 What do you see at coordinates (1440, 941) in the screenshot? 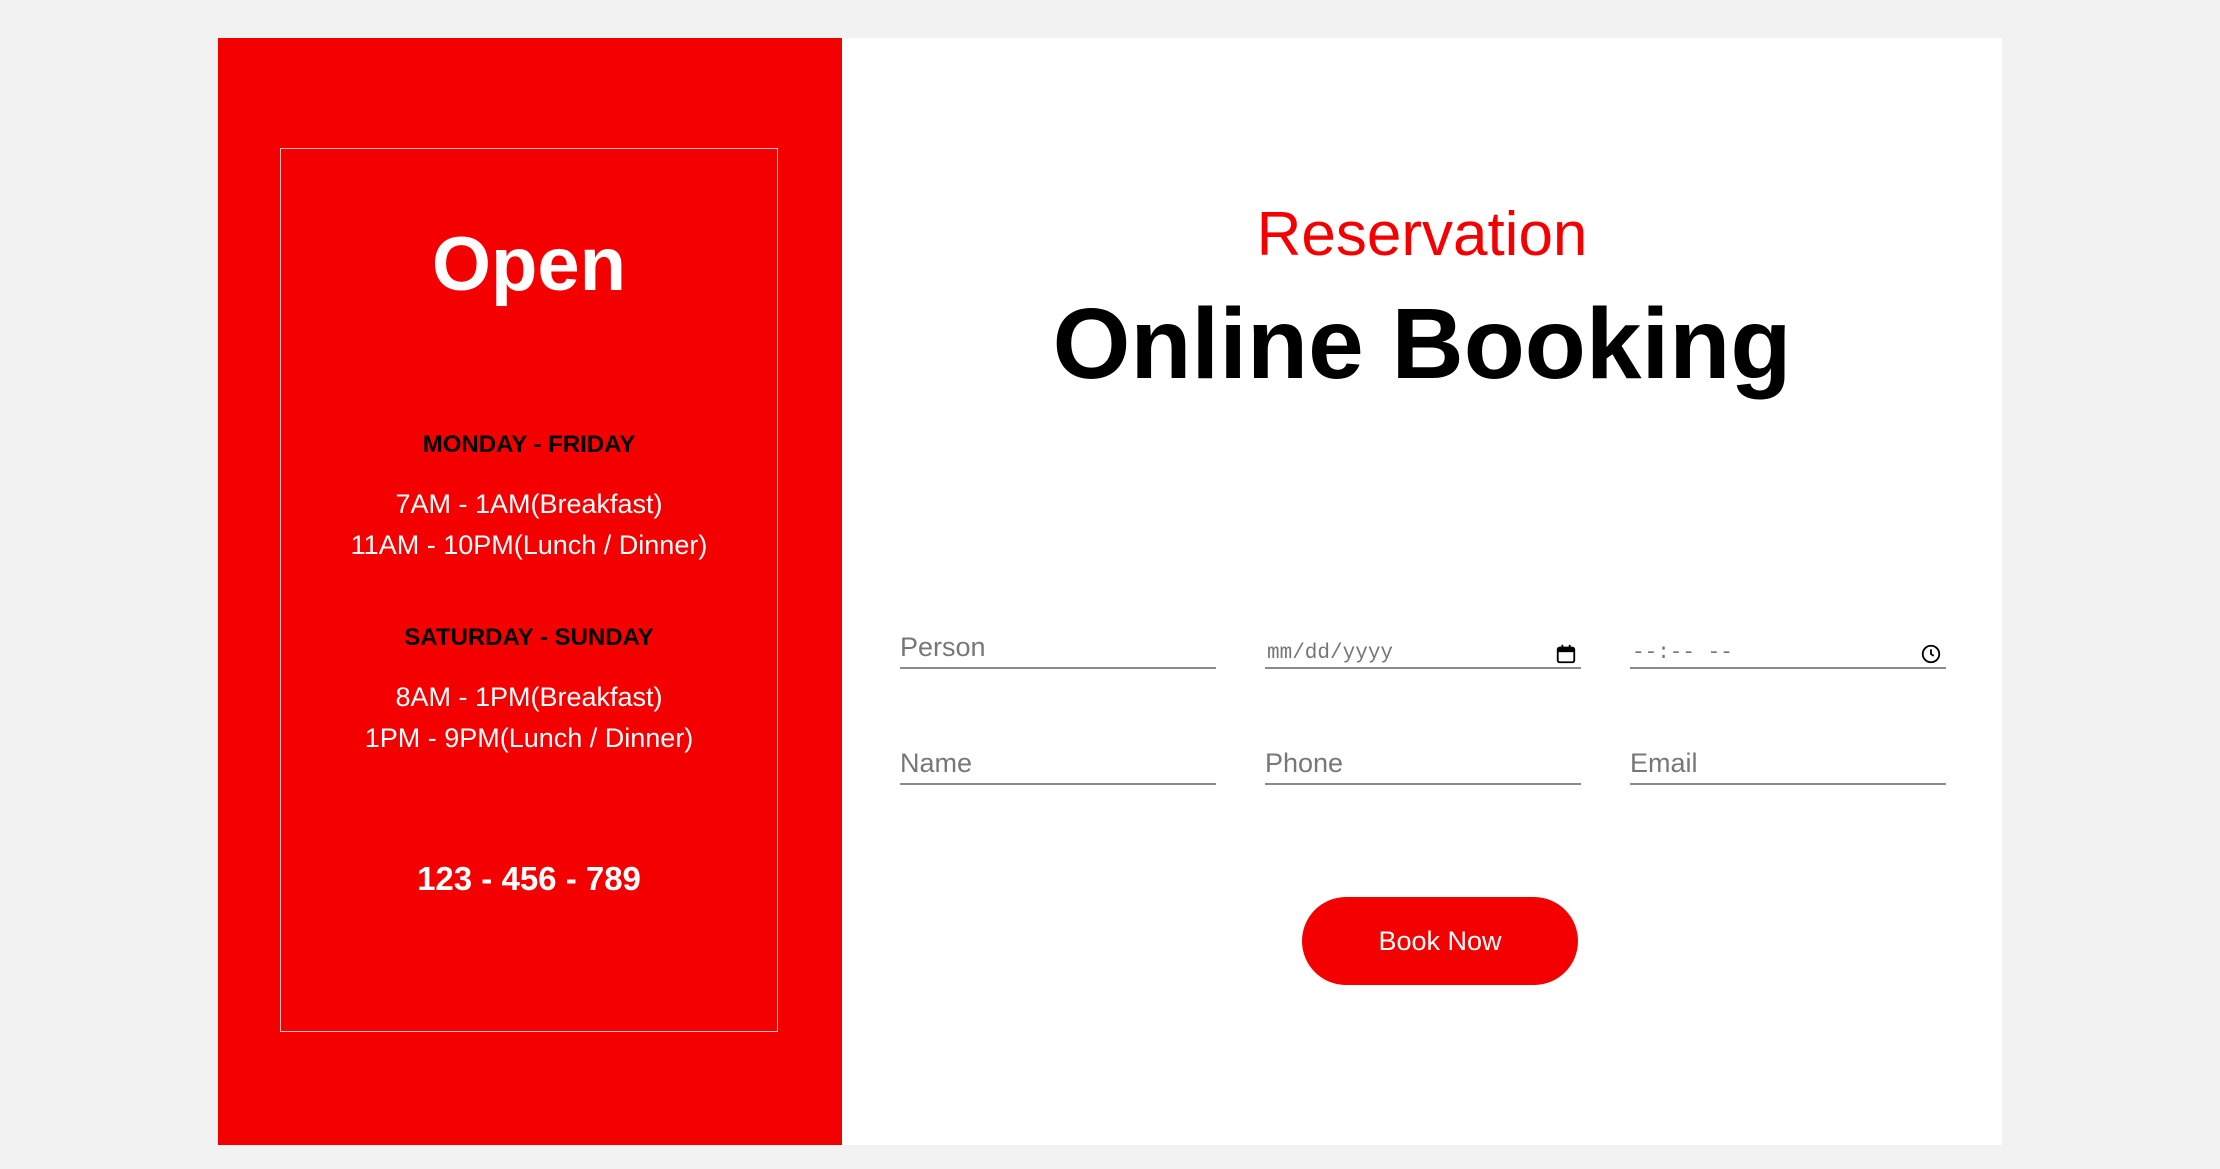
I see `book-now-button: Book Now` at bounding box center [1440, 941].